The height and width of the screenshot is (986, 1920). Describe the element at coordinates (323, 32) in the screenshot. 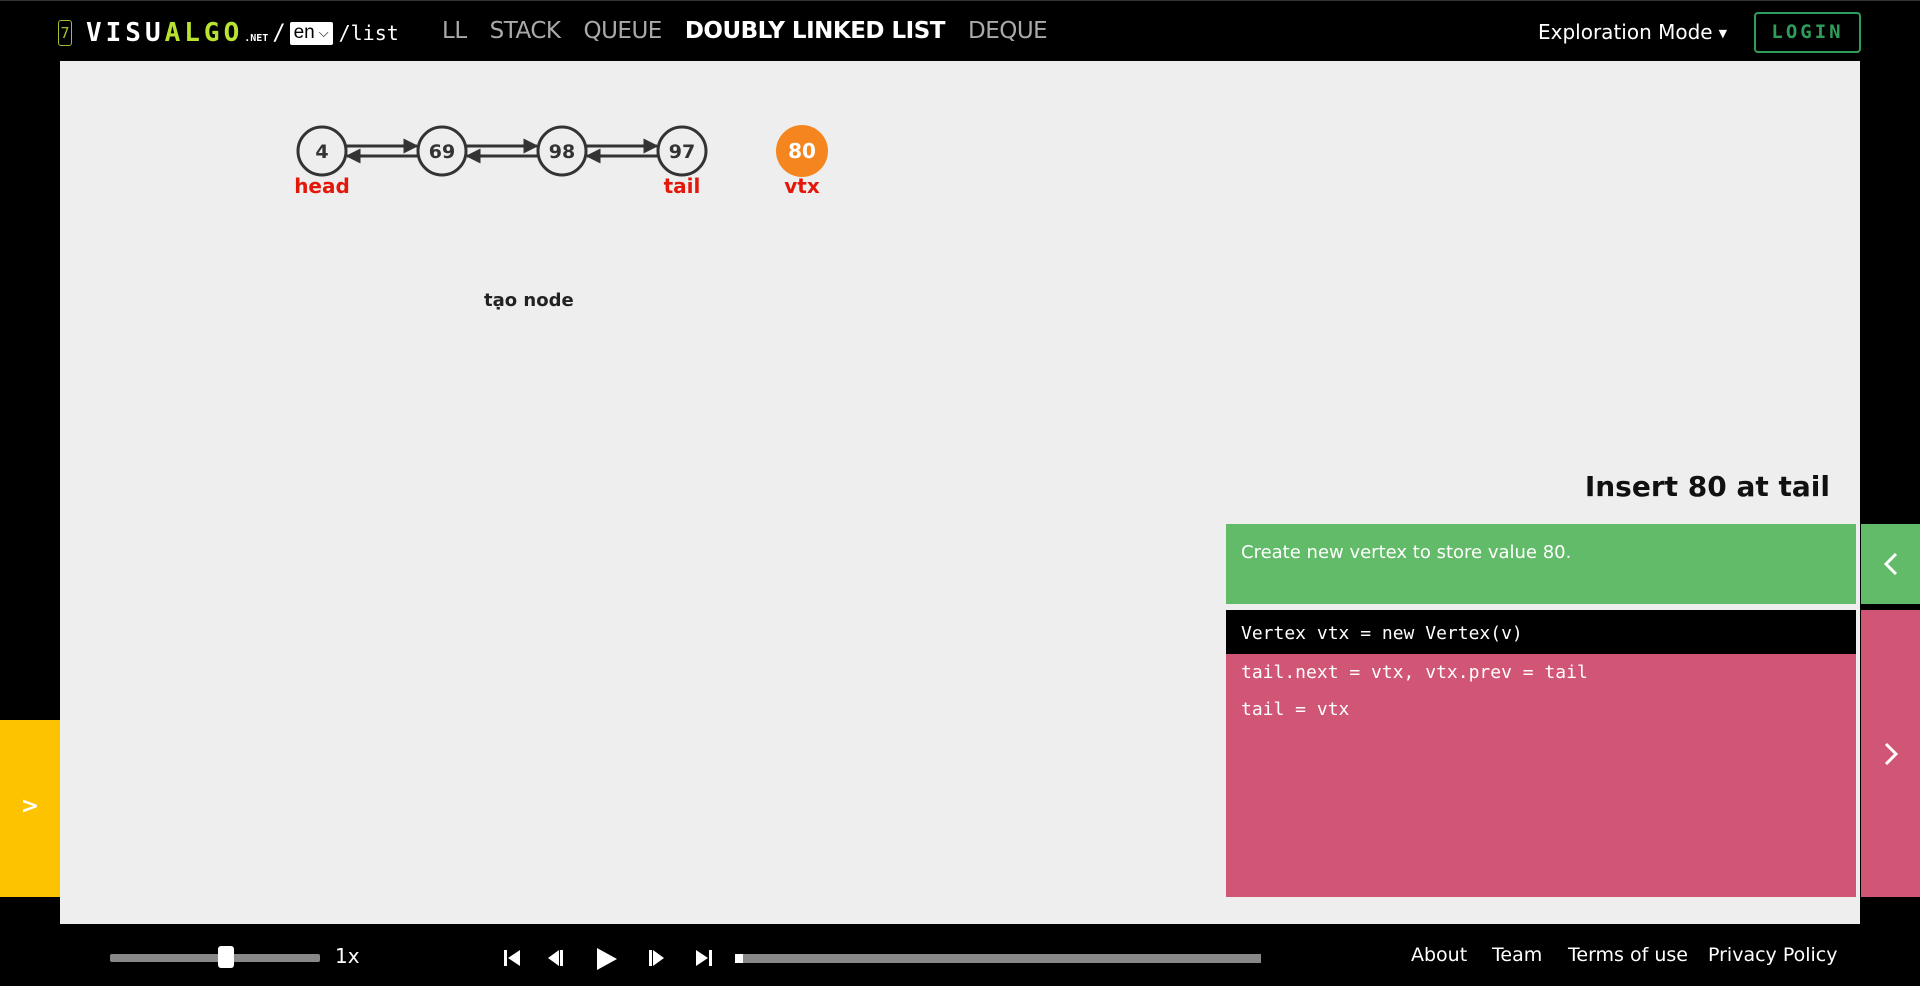

I see `chevron-down-icon: ⌵` at that location.